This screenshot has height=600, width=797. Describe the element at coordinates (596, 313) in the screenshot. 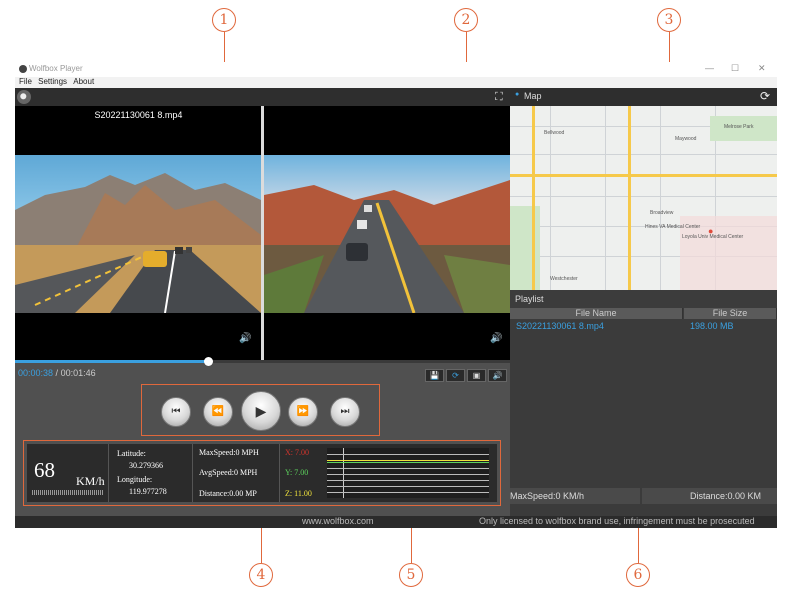

I see `column-file-name: File Name` at that location.